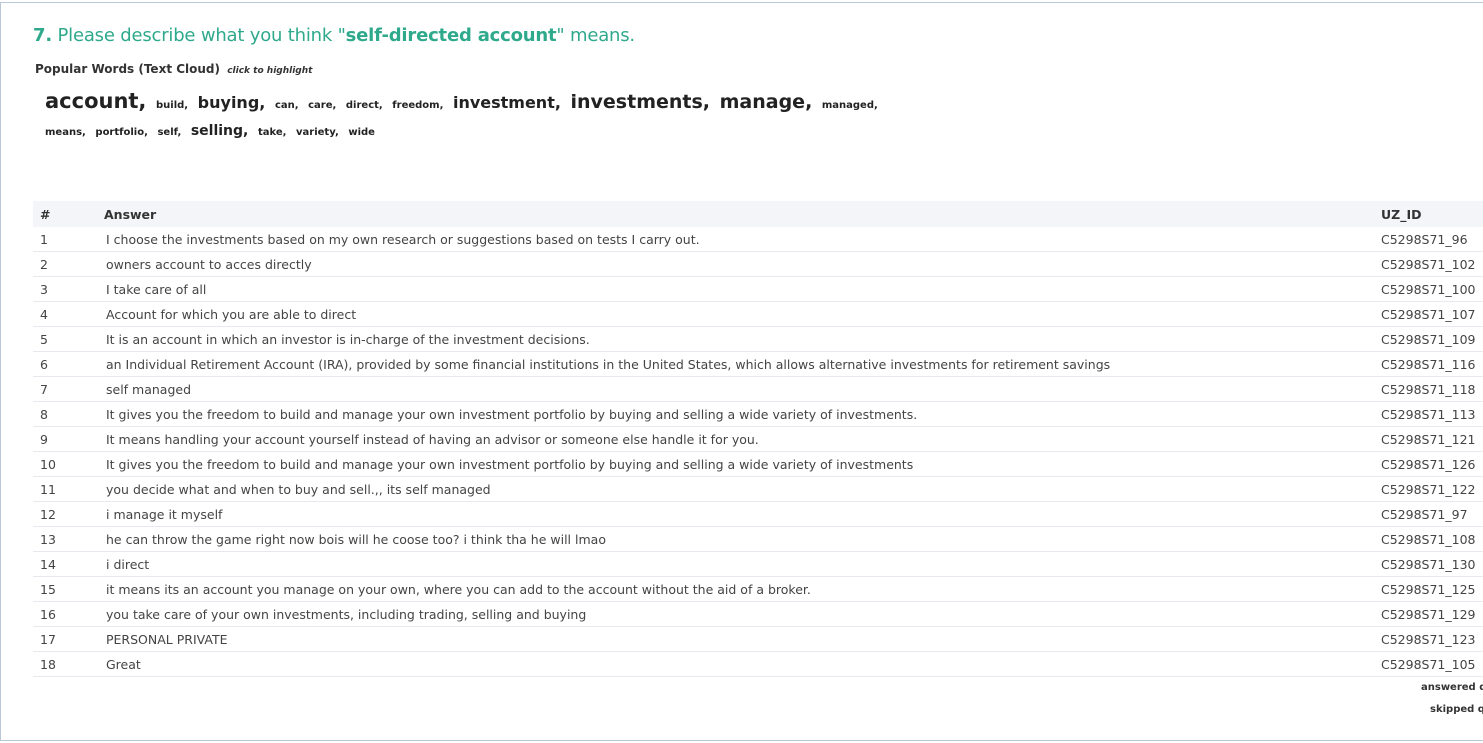 This screenshot has height=743, width=1483. What do you see at coordinates (121, 132) in the screenshot?
I see `cloud-word: portfolio,` at bounding box center [121, 132].